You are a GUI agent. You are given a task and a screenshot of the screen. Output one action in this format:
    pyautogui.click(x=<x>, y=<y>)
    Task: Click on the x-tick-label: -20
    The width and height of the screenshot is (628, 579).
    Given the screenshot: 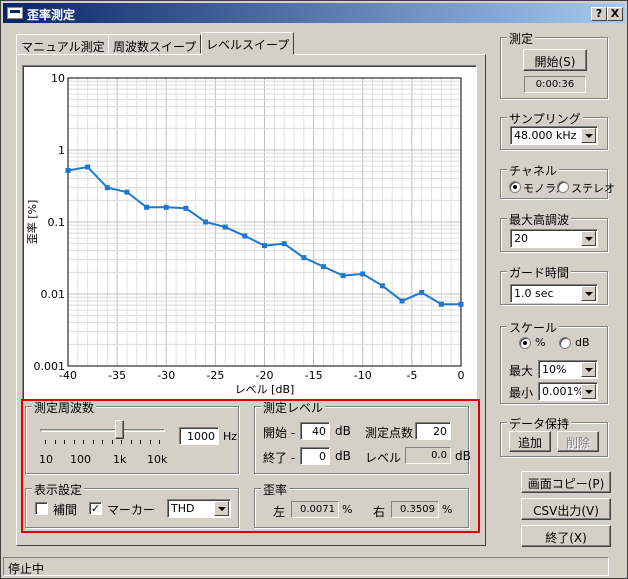 What is the action you would take?
    pyautogui.click(x=265, y=375)
    